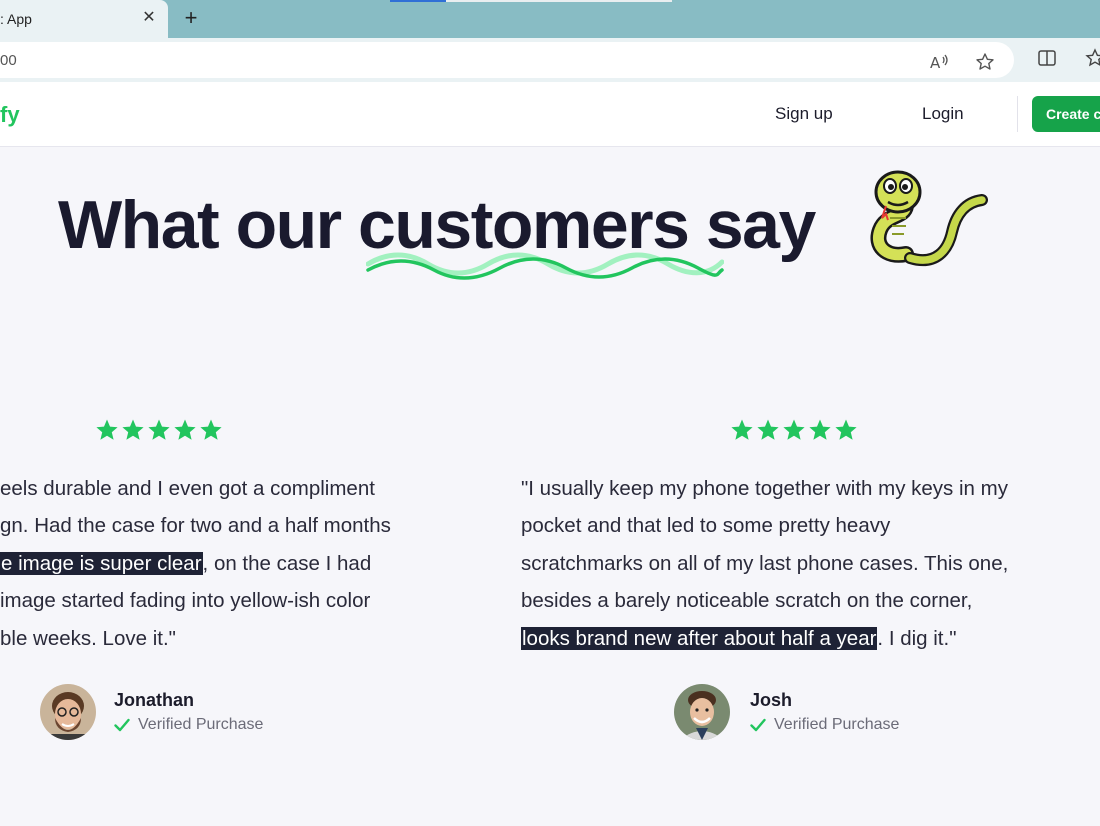 The image size is (1100, 826). Describe the element at coordinates (1066, 114) in the screenshot. I see `create-case-button: Create c` at that location.